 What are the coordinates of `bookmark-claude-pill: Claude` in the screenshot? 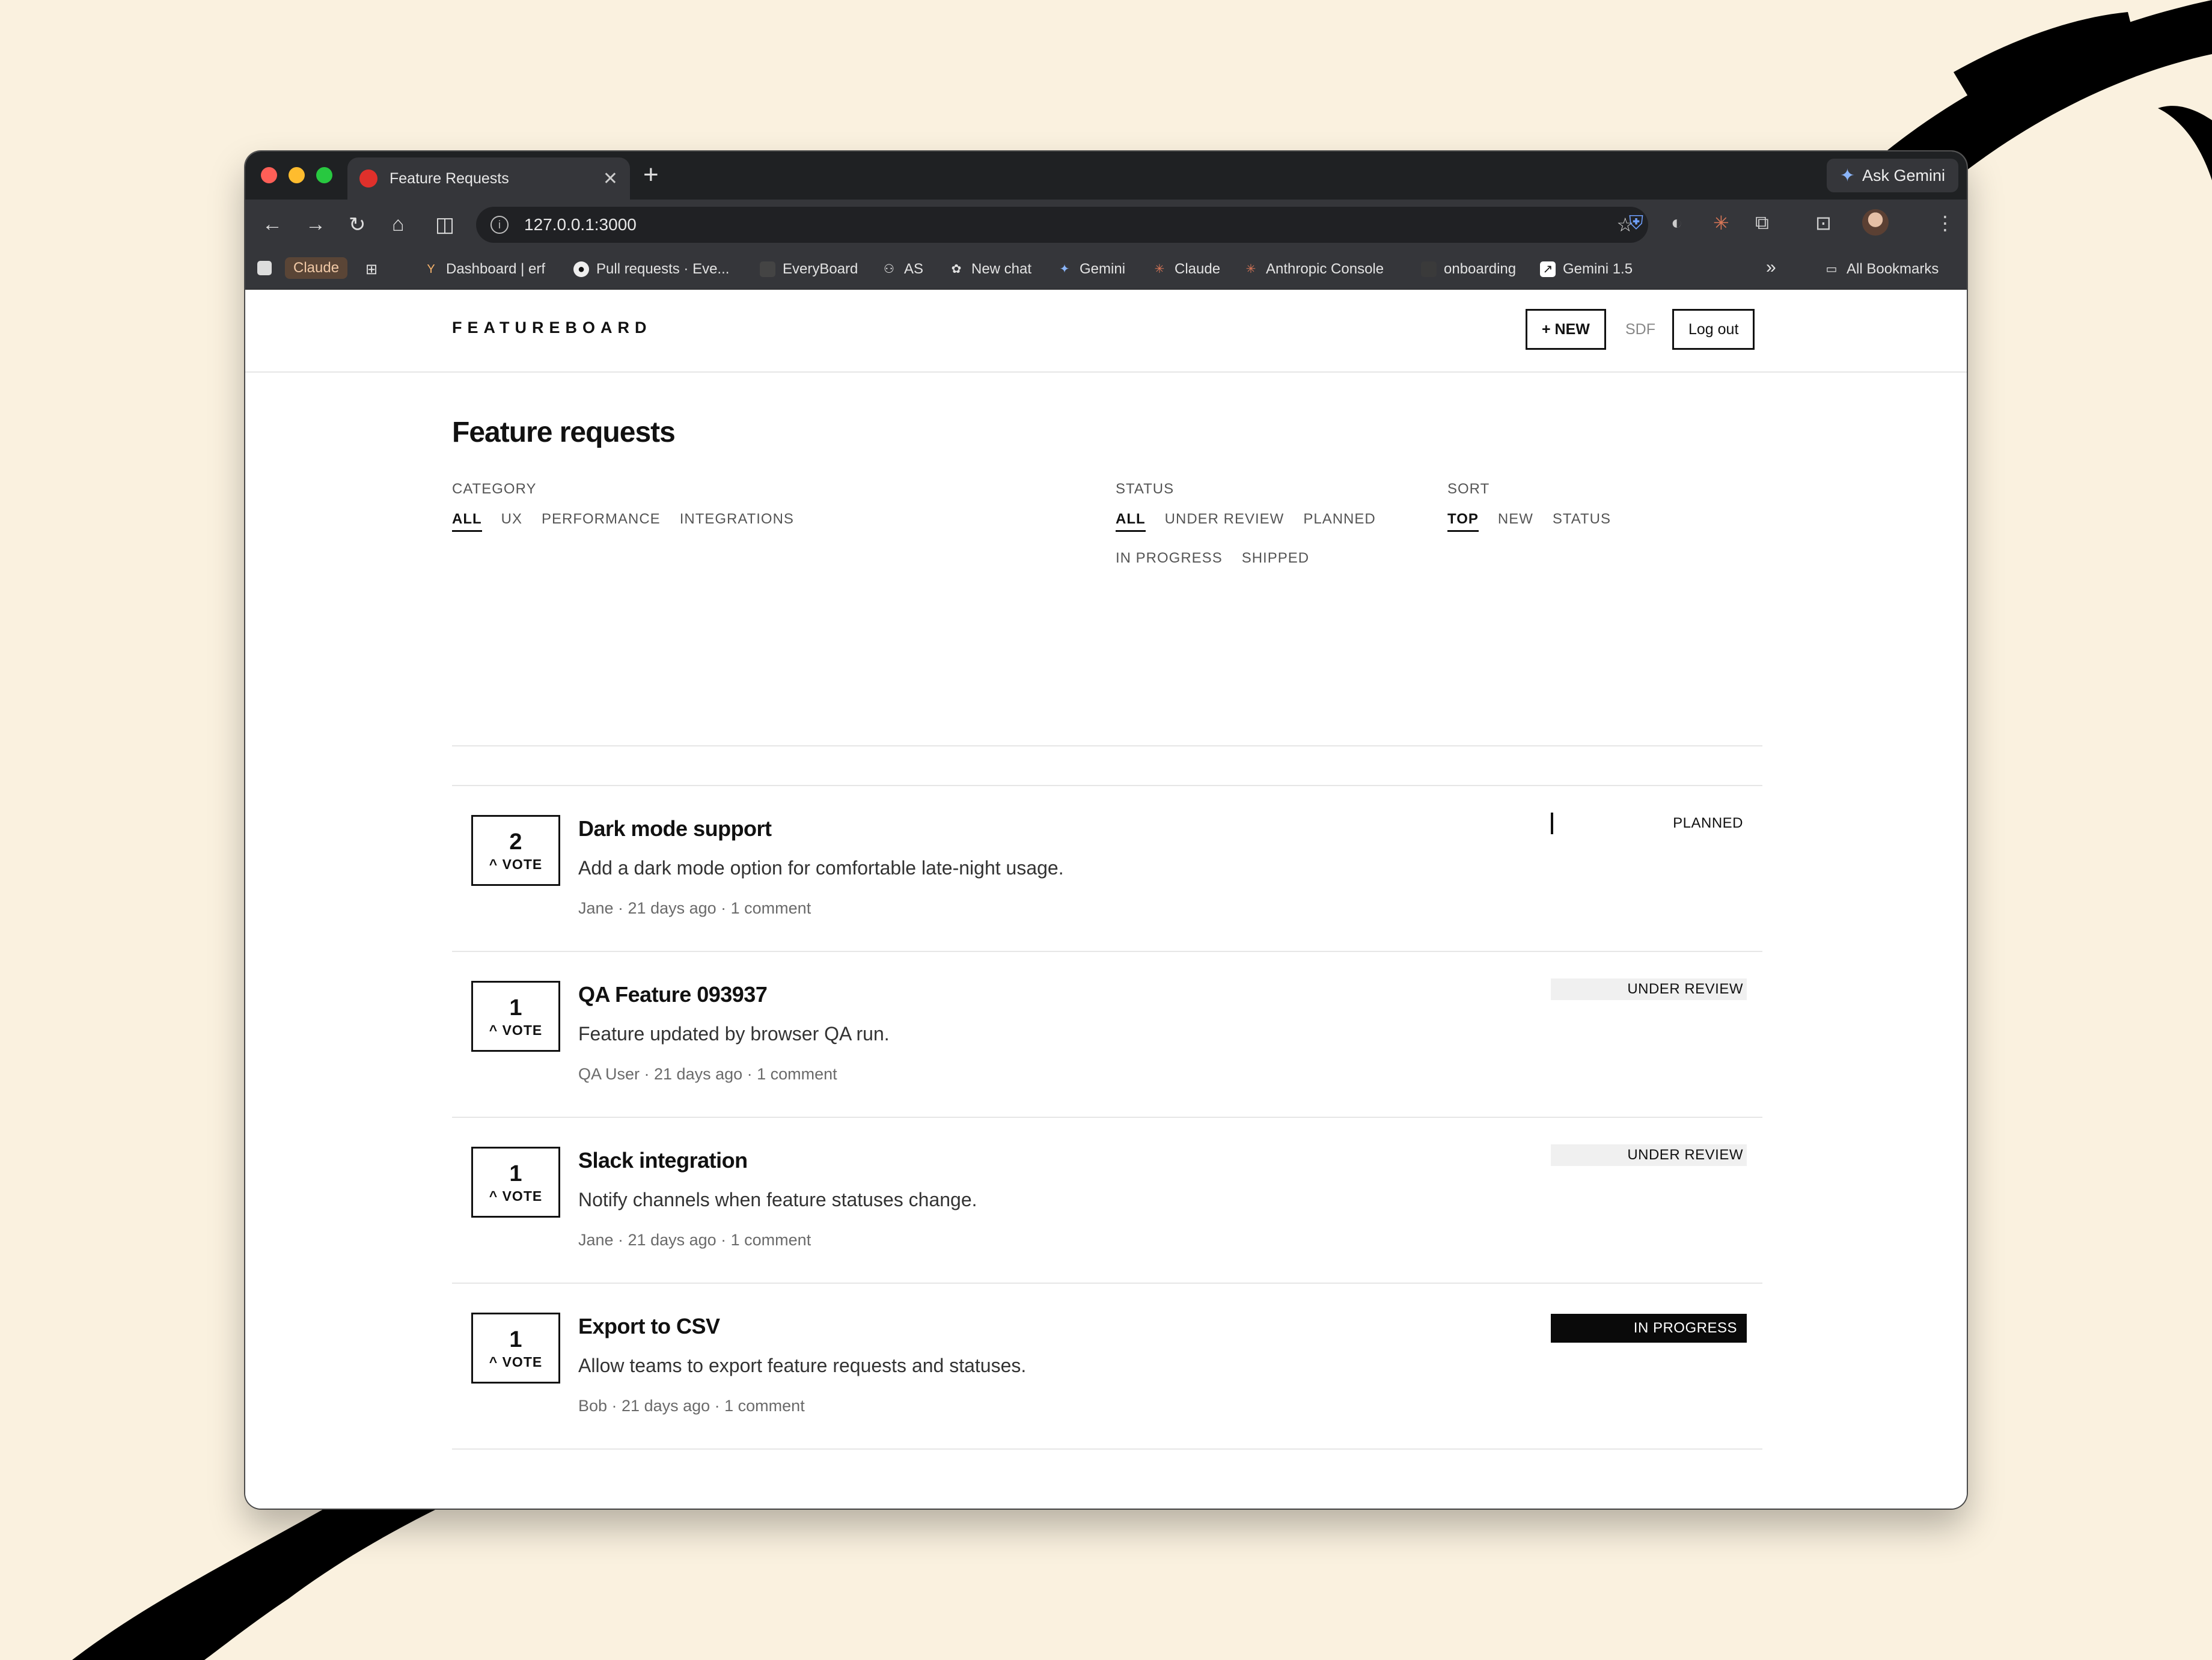 It's located at (317, 268).